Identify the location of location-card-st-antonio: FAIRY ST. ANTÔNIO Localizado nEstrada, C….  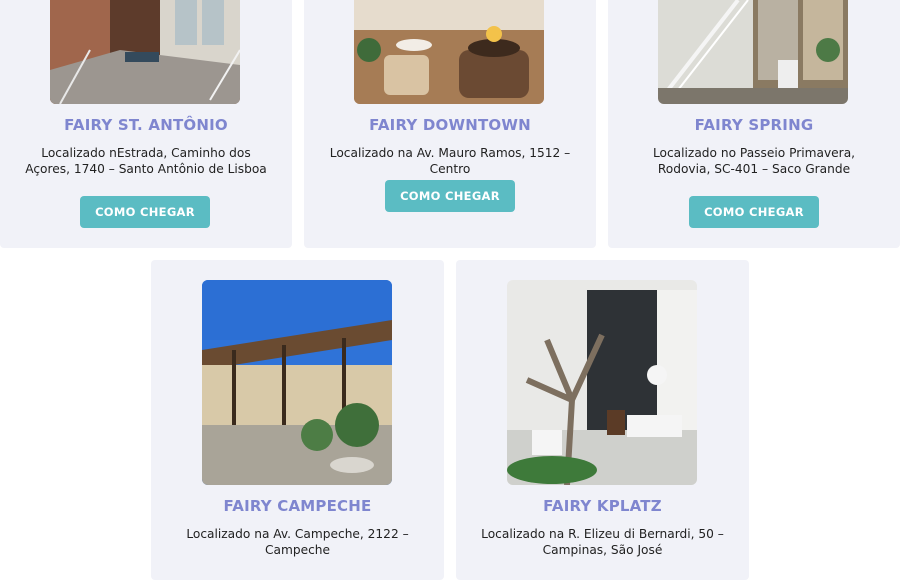
(146, 124).